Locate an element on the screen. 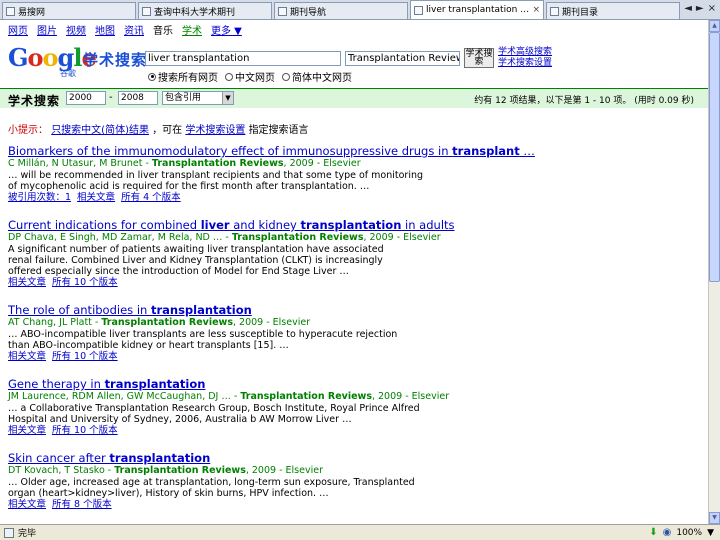 The image size is (720, 540). title-part: Skin cancer after is located at coordinates (59, 458).